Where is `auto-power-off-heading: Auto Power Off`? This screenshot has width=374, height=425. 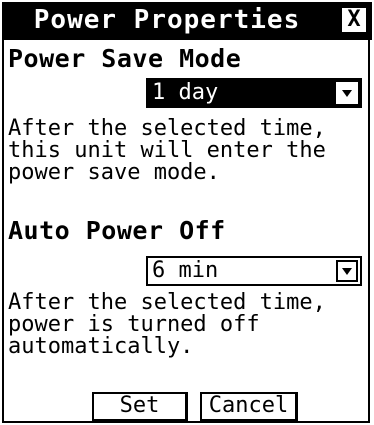
auto-power-off-heading: Auto Power Off is located at coordinates (117, 230).